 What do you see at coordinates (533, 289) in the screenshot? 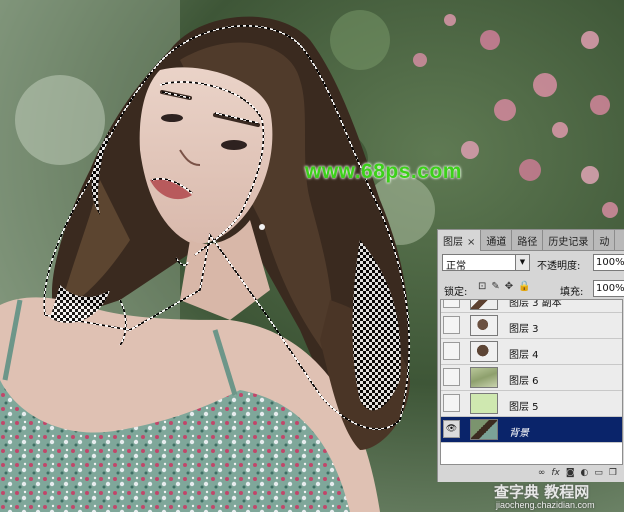
I see `lock-row: 锁定: ⊡ ✎ ✥ 🔒 填充: 100%` at bounding box center [533, 289].